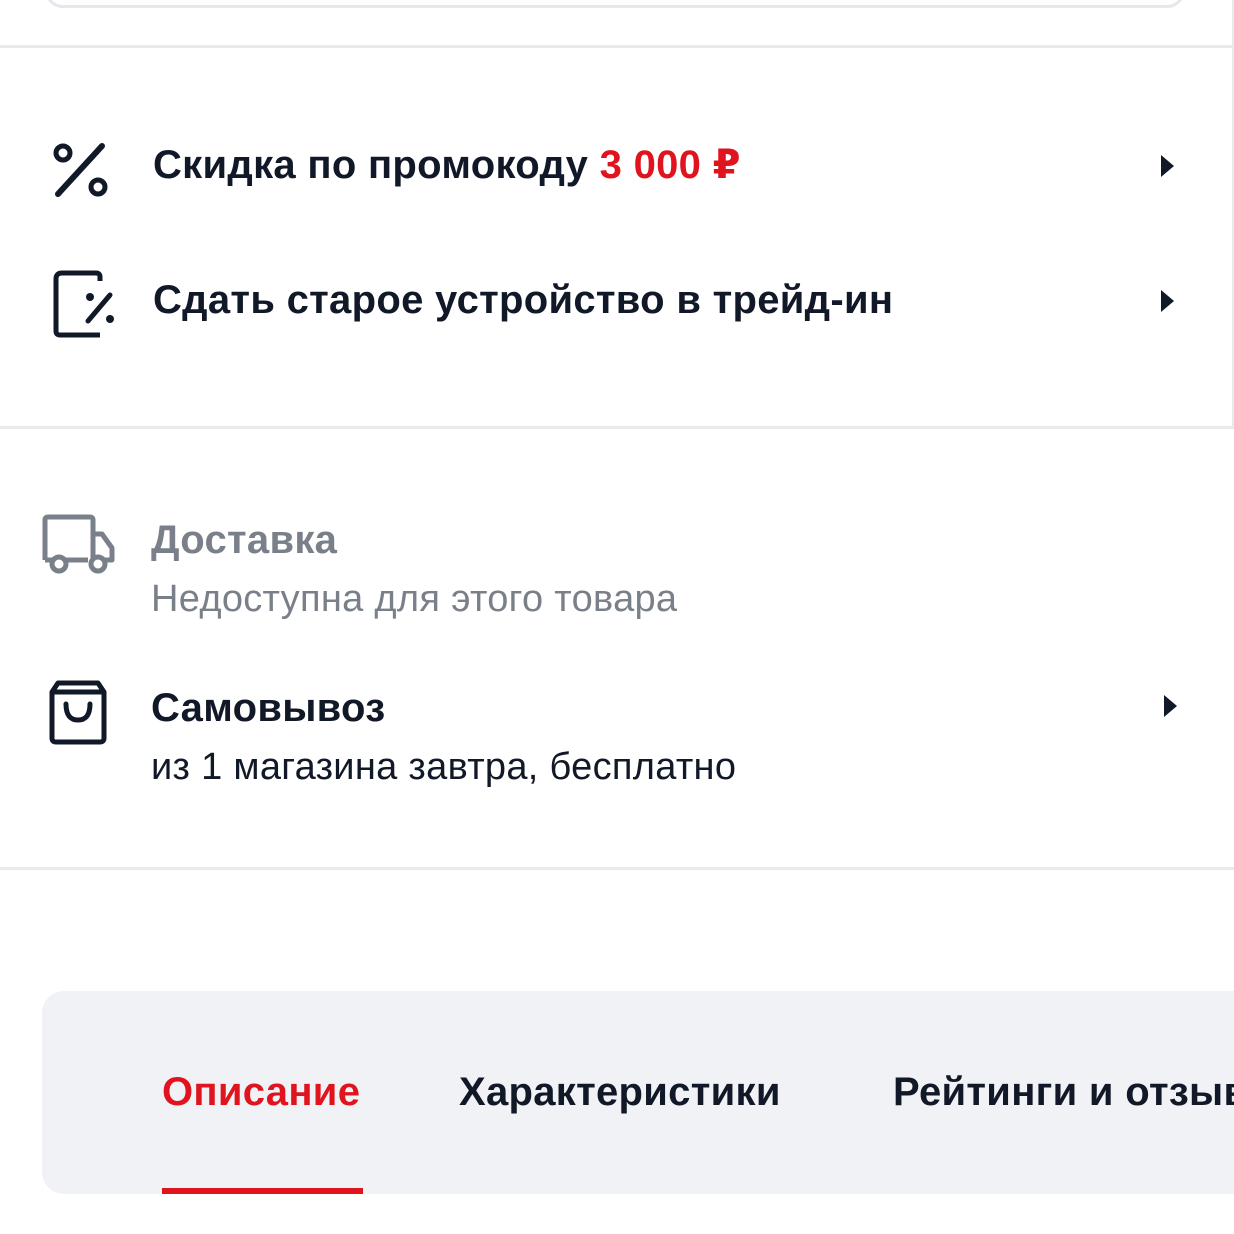 The width and height of the screenshot is (1234, 1234). I want to click on delivery-row: Доставка Недоступна для этого товара, so click(617, 565).